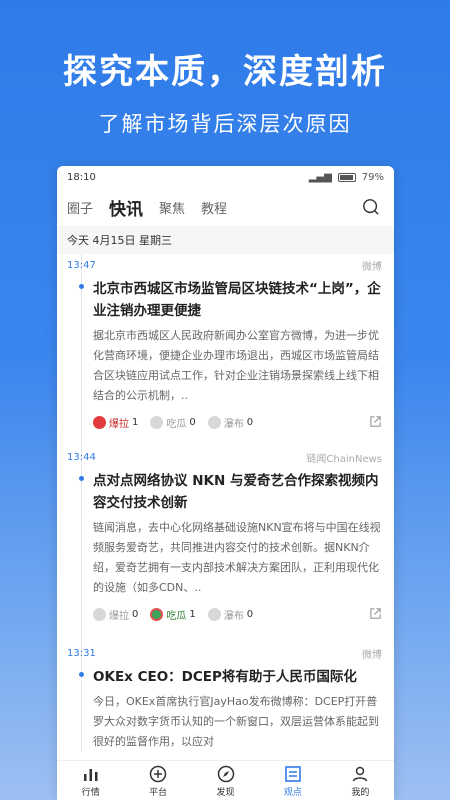 The height and width of the screenshot is (800, 450). I want to click on tab-label: 行情, so click(90, 792).